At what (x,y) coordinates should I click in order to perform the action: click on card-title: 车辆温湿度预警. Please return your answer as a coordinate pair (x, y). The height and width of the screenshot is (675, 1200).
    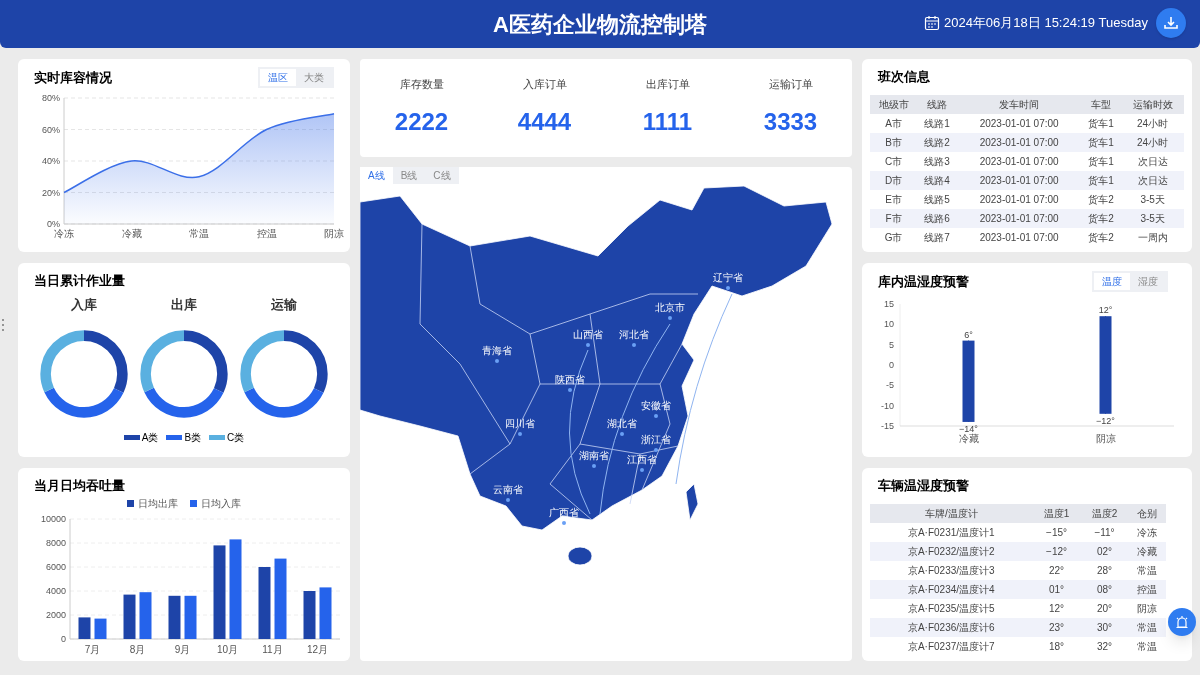
    Looking at the image, I should click on (924, 486).